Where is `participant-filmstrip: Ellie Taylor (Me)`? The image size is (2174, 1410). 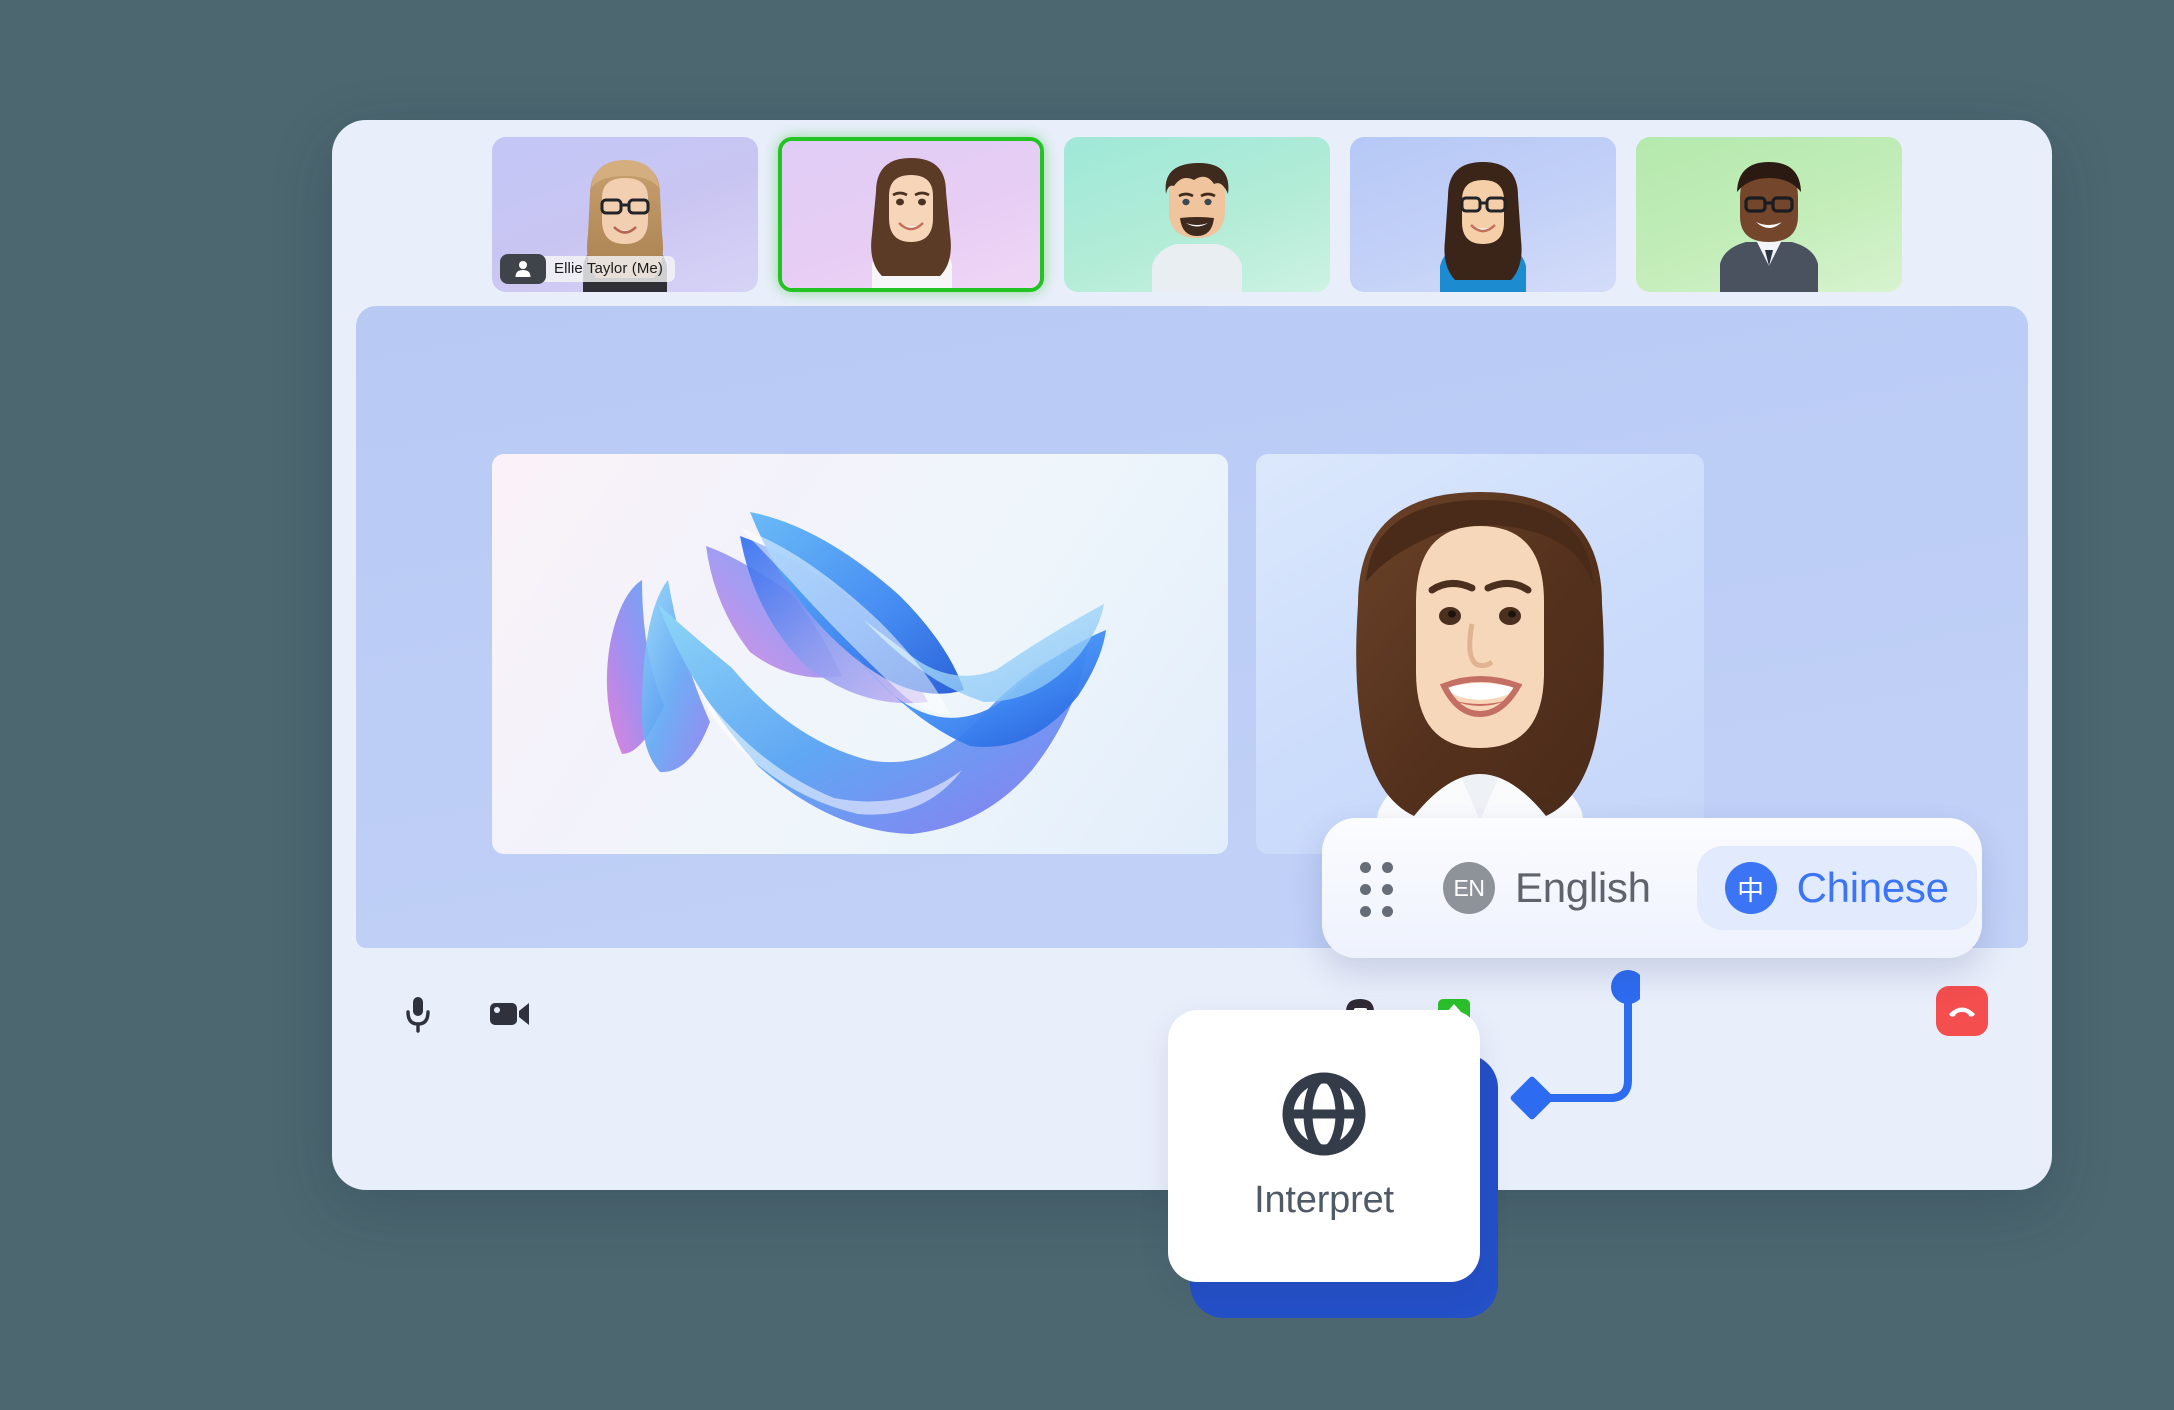 participant-filmstrip: Ellie Taylor (Me) is located at coordinates (1192, 214).